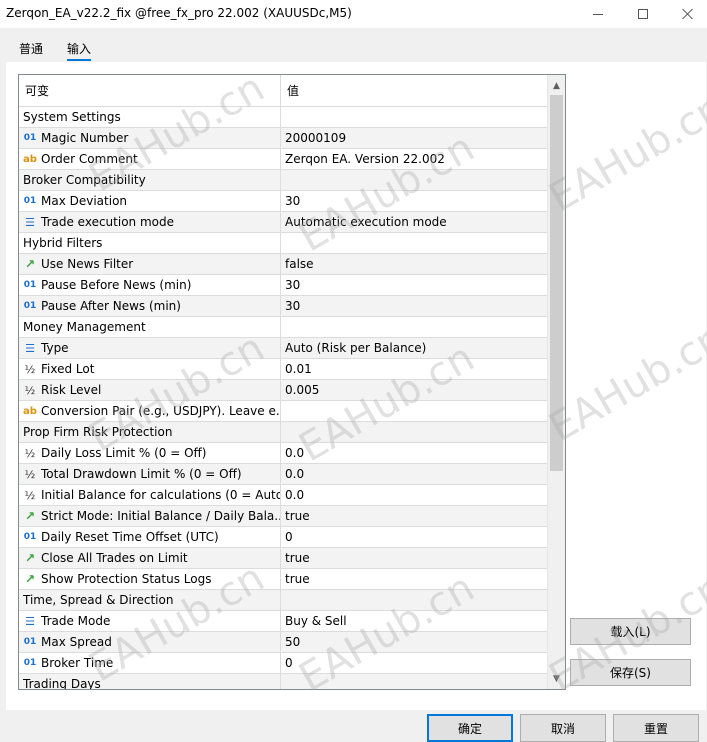  What do you see at coordinates (150, 663) in the screenshot?
I see `parameter-name-cell: 01 Broker Time` at bounding box center [150, 663].